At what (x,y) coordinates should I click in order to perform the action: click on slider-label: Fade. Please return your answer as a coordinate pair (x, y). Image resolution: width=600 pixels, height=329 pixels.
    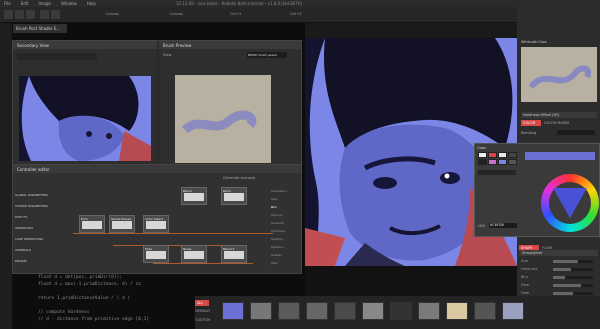
    Looking at the image, I should click on (525, 293).